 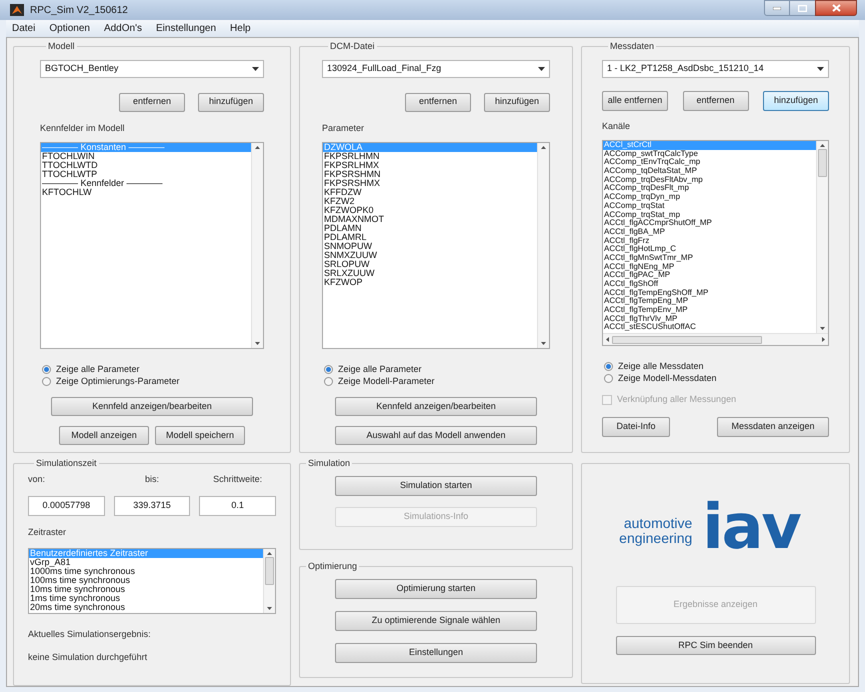 I want to click on scroll-up-icon, so click(x=257, y=147).